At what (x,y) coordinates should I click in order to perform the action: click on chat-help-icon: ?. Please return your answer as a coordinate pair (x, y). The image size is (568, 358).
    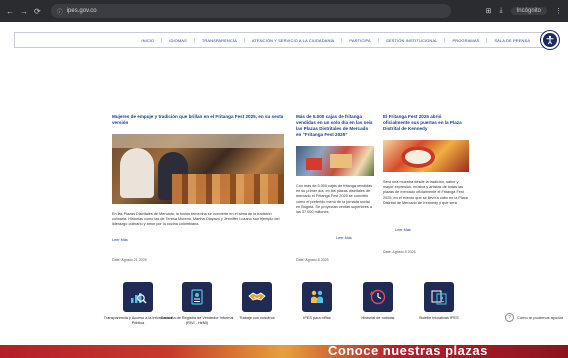
    Looking at the image, I should click on (509, 317).